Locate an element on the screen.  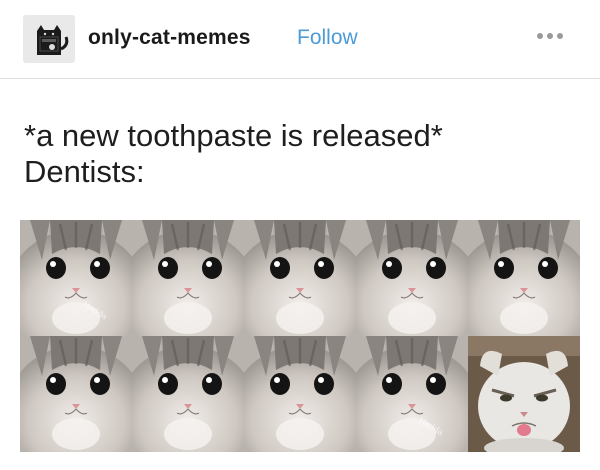
more-options-icon is located at coordinates (550, 36).